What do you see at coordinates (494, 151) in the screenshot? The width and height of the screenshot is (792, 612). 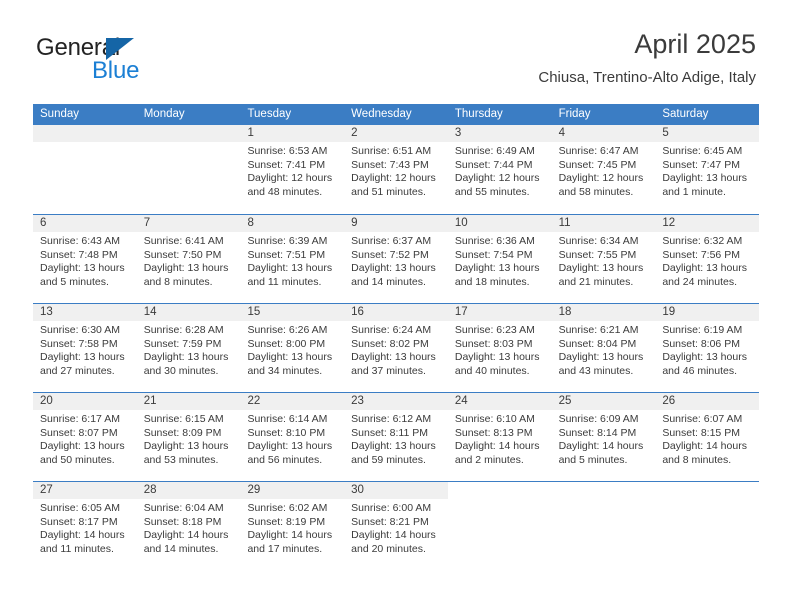 I see `sunrise-text: Sunrise: 6:49 AM` at bounding box center [494, 151].